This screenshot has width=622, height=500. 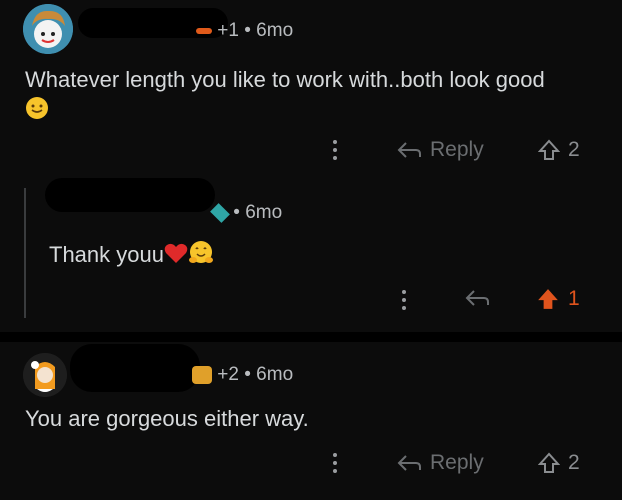 I want to click on reply-time: 6mo, so click(x=264, y=212).